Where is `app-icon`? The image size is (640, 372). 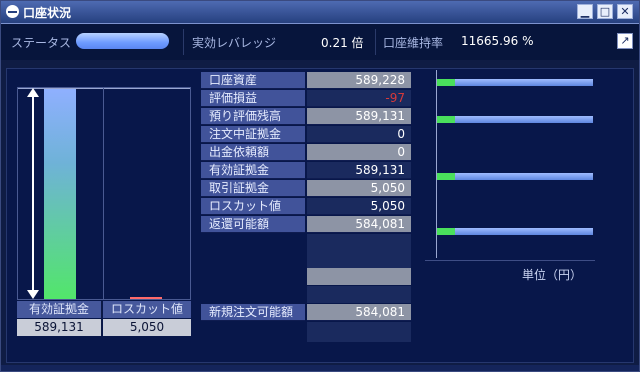 app-icon is located at coordinates (12, 11).